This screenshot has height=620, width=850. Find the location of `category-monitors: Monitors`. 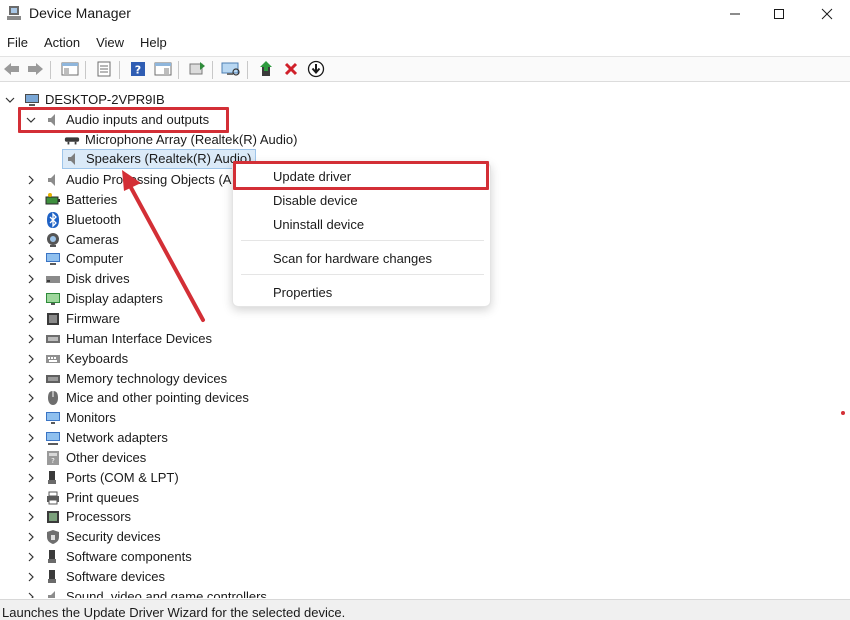

category-monitors: Monitors is located at coordinates (70, 418).